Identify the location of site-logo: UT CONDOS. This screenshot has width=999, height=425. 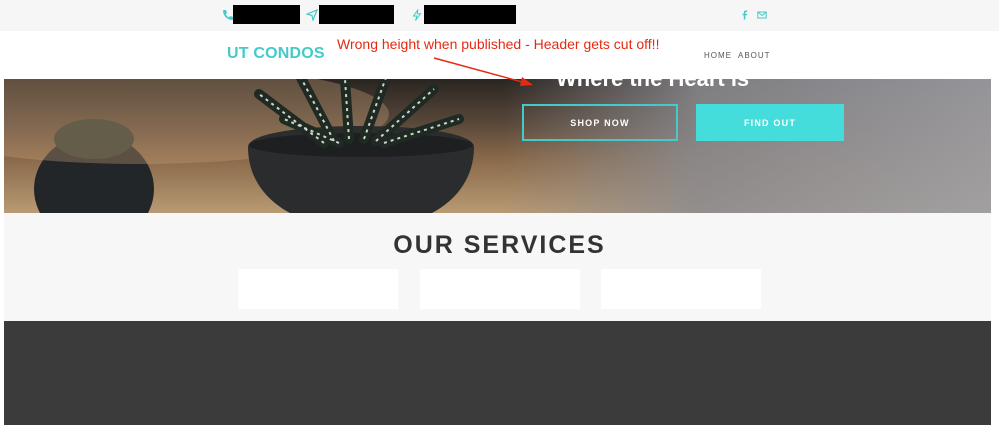
(276, 54).